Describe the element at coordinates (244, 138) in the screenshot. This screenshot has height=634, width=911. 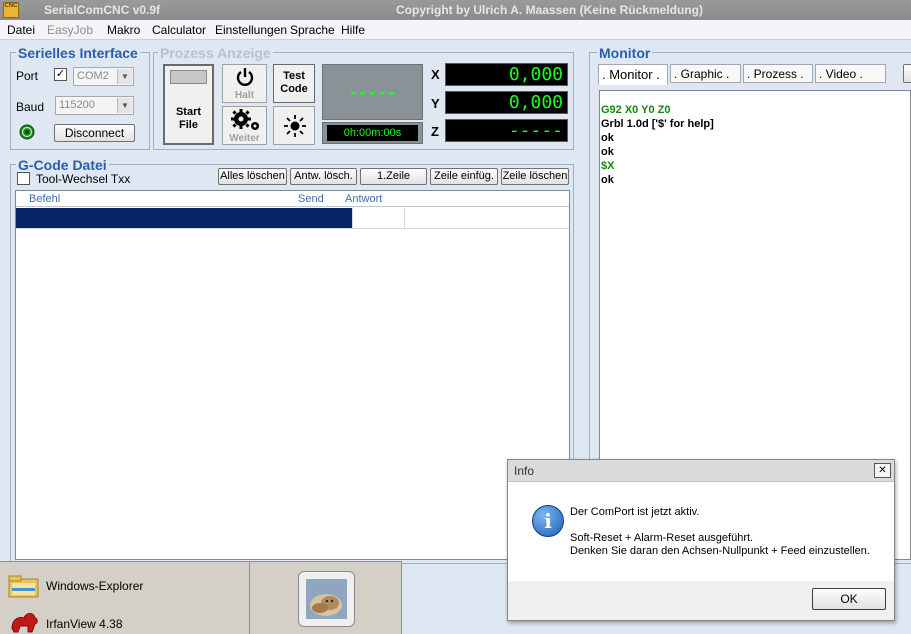
I see `weiter-label: Weiter` at that location.